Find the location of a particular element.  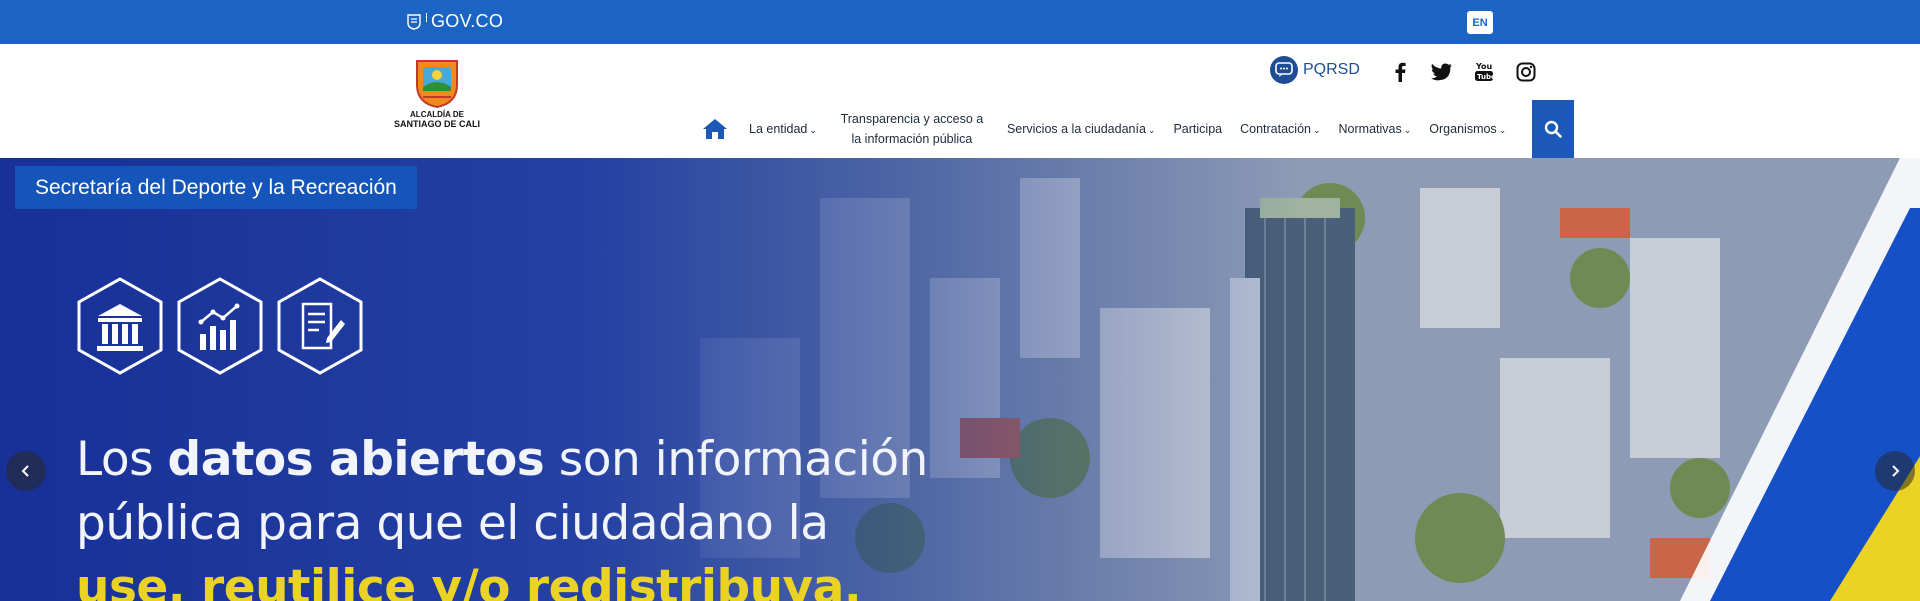

nav-item-label: Organismos is located at coordinates (1463, 129).